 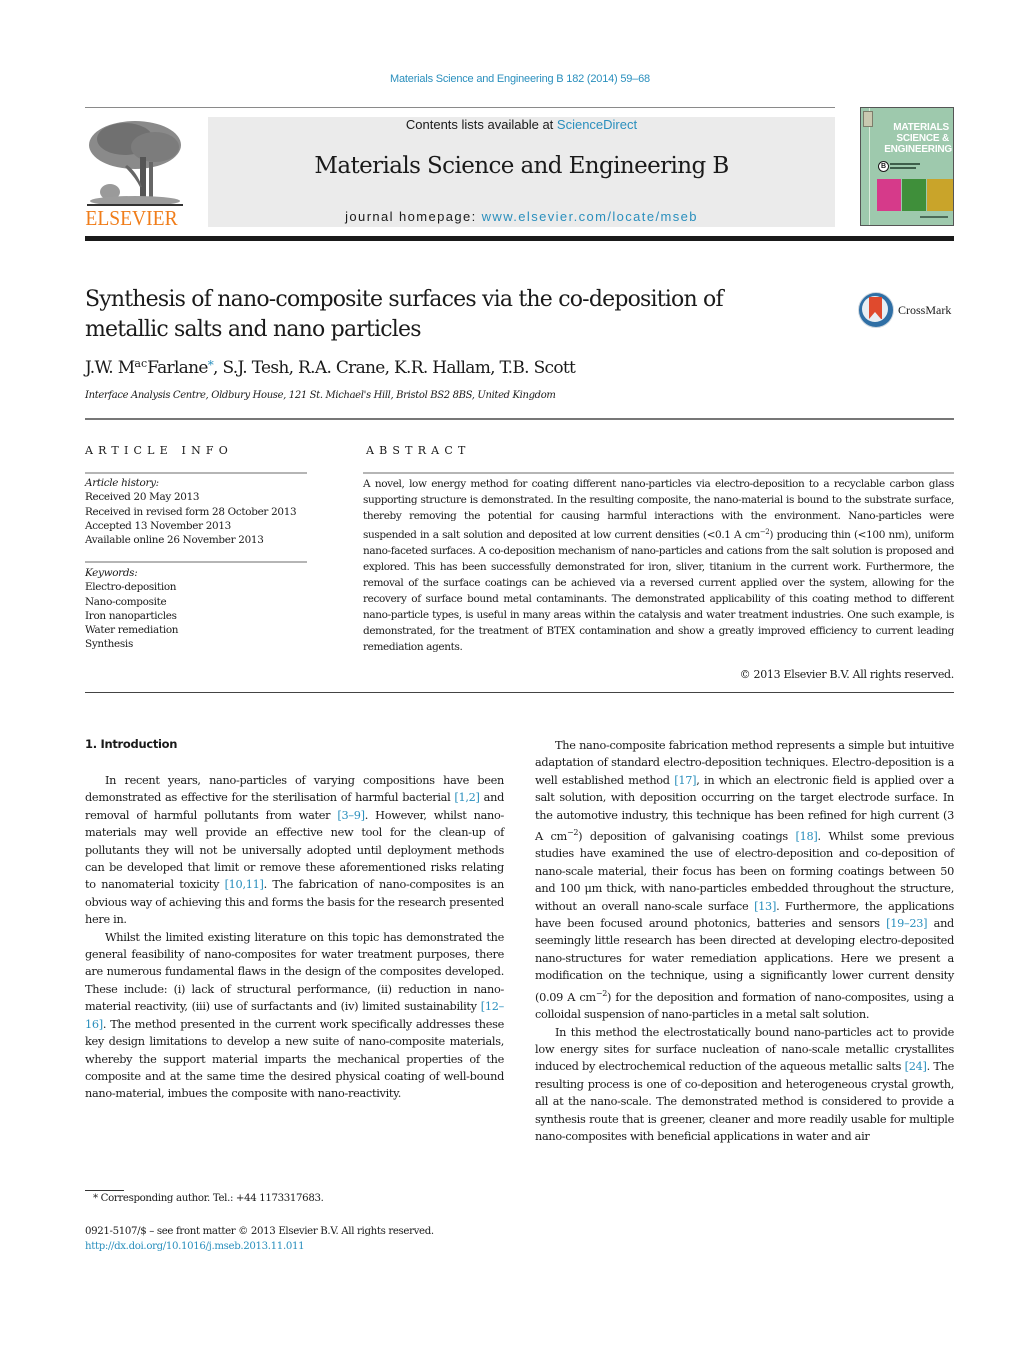 I want to click on header-thick-rule, so click(x=519, y=238).